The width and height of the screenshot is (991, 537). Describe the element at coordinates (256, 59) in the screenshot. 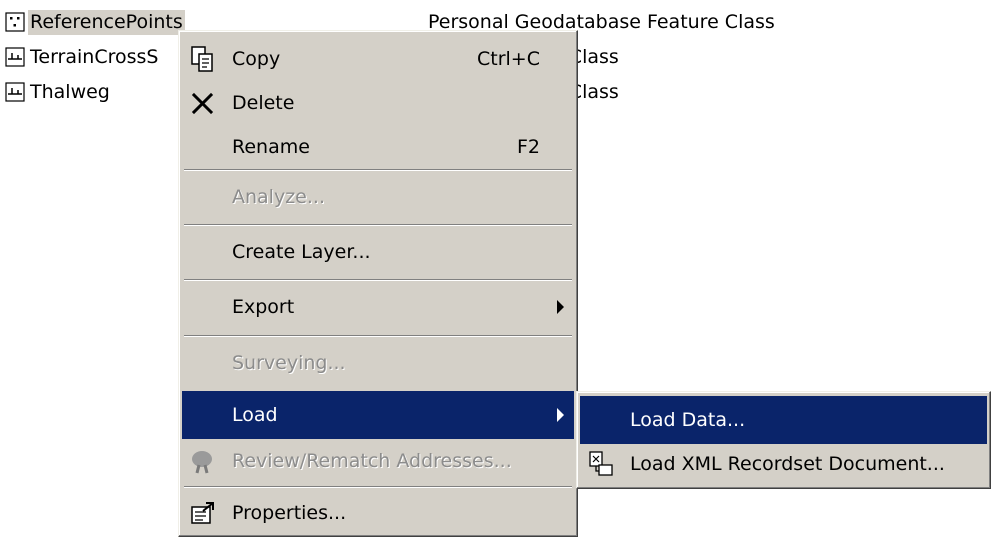

I see `copy-label: Copy` at that location.